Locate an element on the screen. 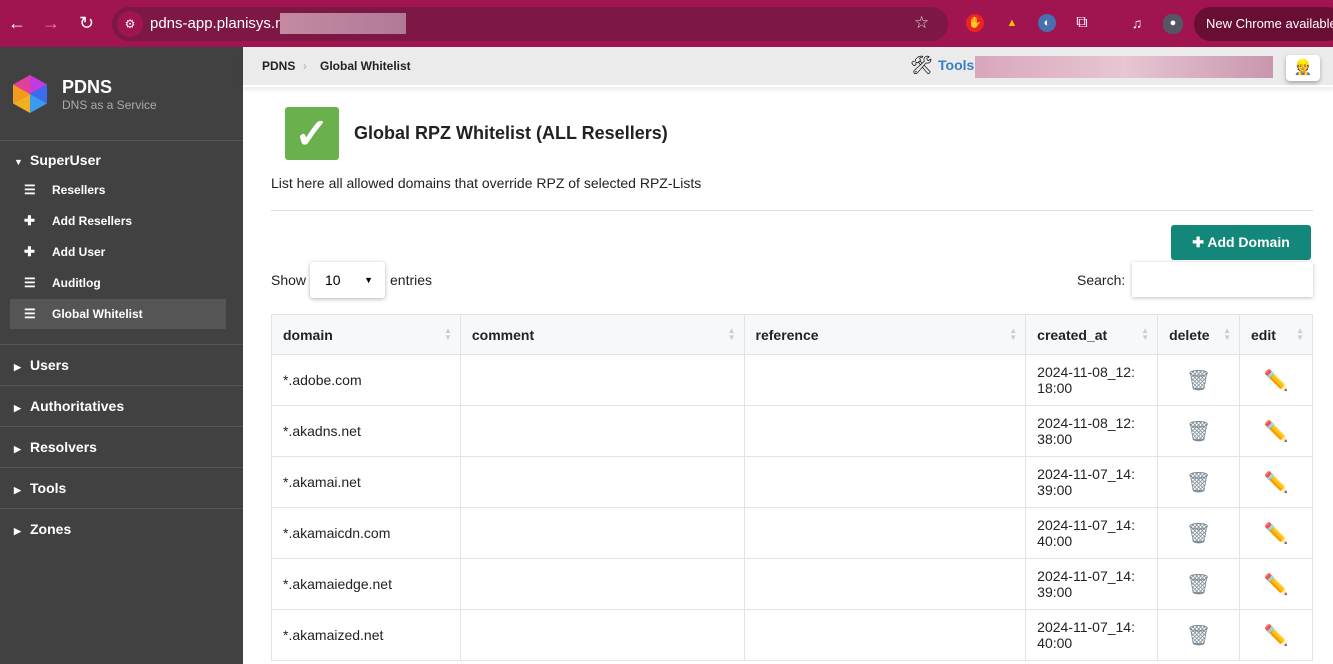 This screenshot has height=664, width=1333. section-label: Zones is located at coordinates (51, 529).